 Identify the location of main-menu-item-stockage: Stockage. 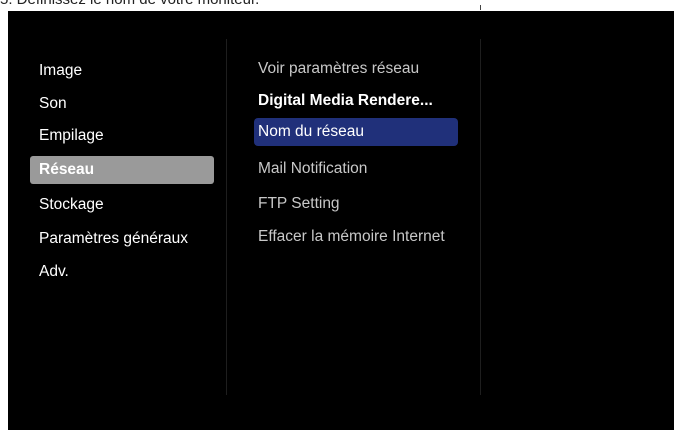
(122, 205).